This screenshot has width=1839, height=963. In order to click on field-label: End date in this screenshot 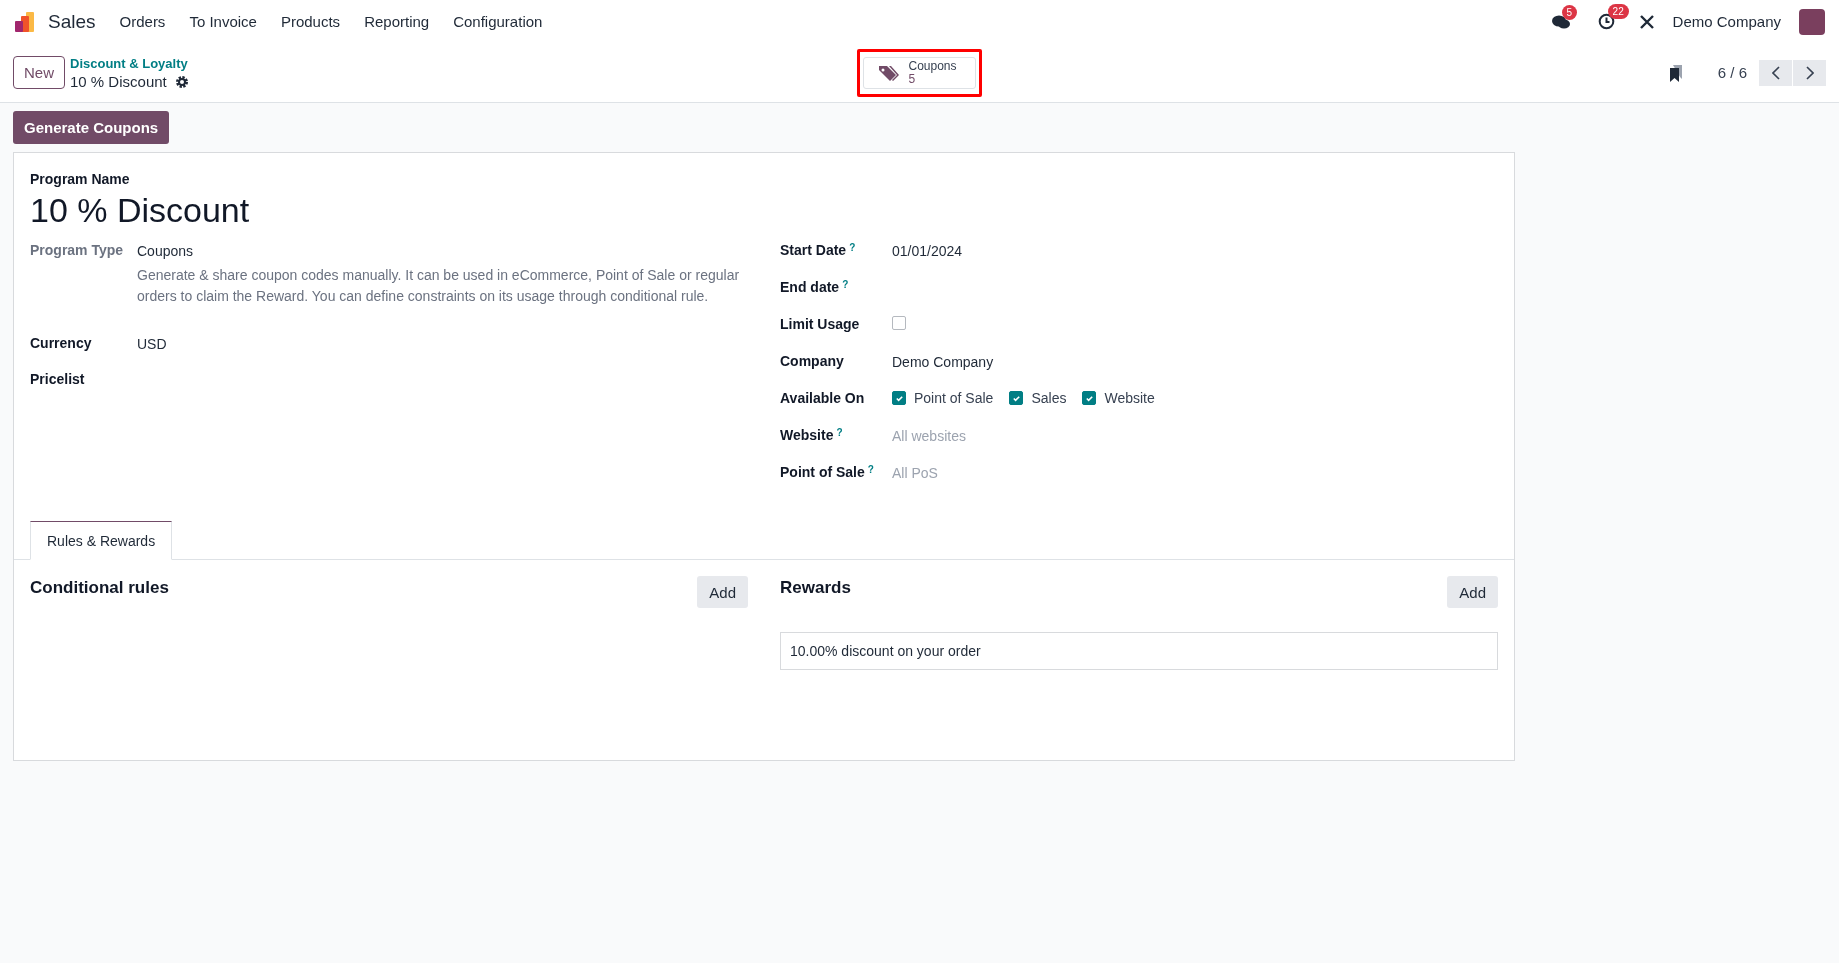, I will do `click(810, 287)`.